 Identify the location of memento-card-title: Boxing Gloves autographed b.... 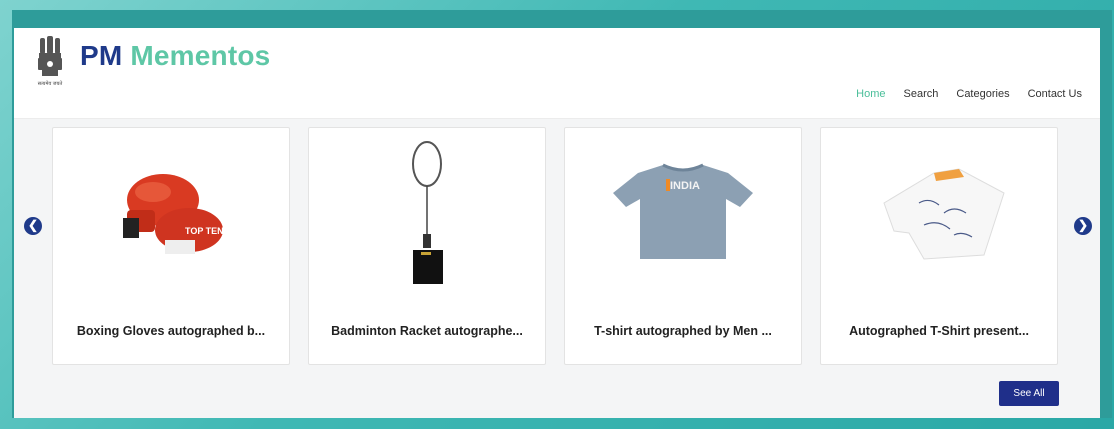
(171, 331).